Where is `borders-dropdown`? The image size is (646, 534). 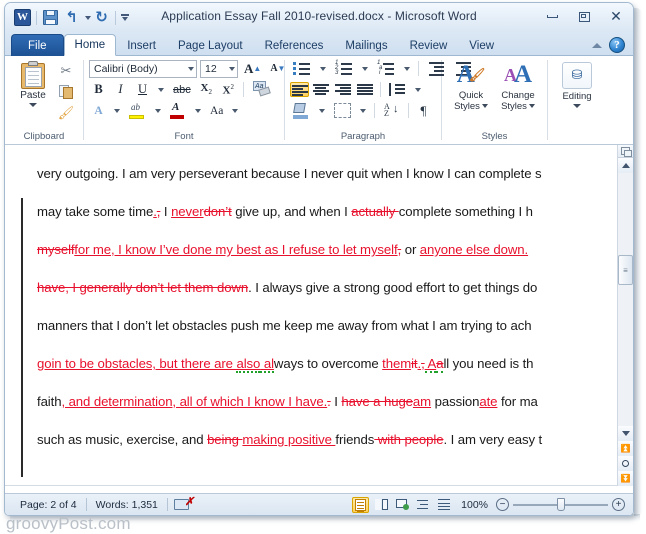 borders-dropdown is located at coordinates (363, 110).